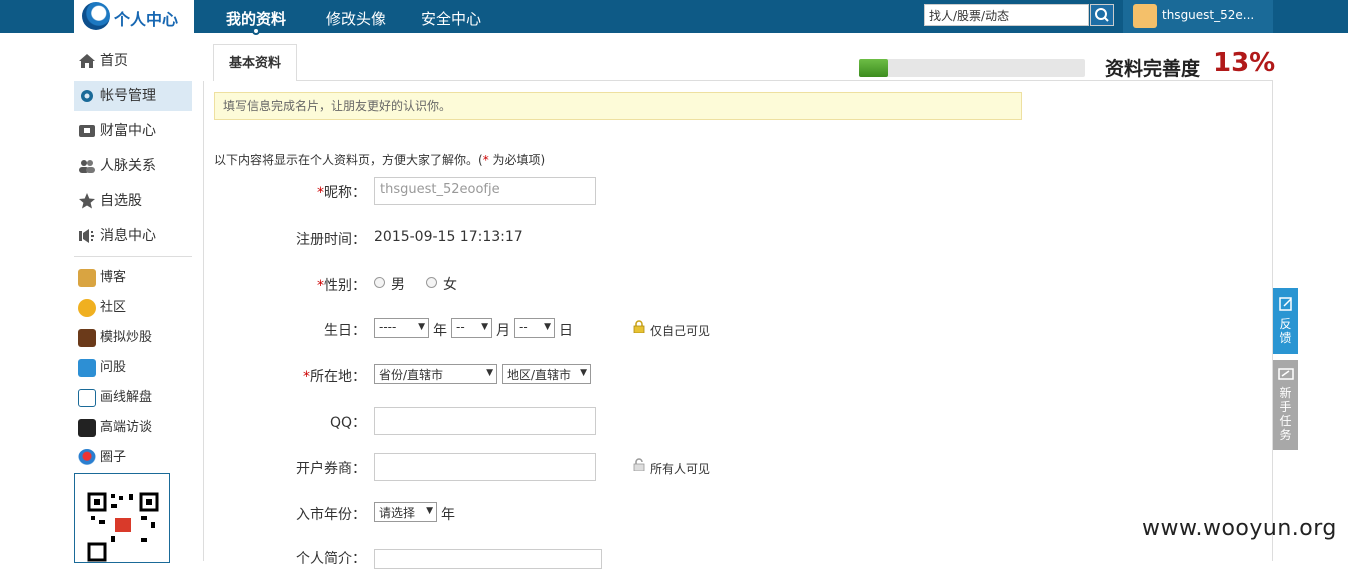 This screenshot has height=569, width=1348. What do you see at coordinates (96, 16) in the screenshot?
I see `logo-mark-icon` at bounding box center [96, 16].